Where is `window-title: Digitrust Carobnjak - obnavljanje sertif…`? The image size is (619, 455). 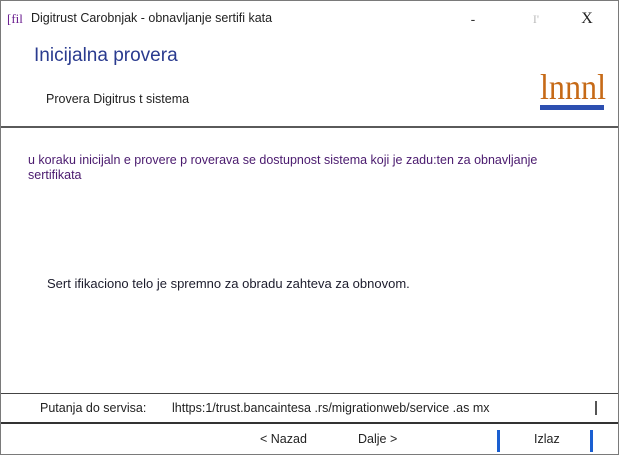 window-title: Digitrust Carobnjak - obnavljanje sertif… is located at coordinates (152, 18).